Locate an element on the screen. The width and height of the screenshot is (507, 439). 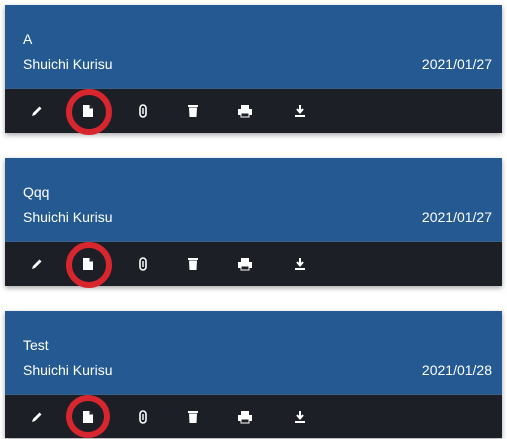
card-title: A is located at coordinates (28, 39).